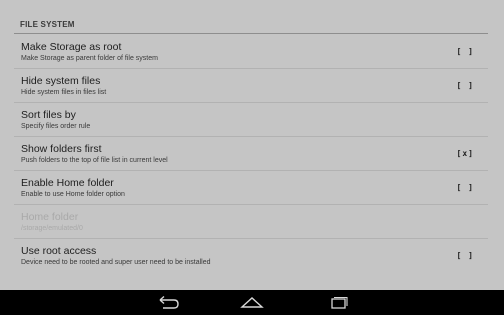  Describe the element at coordinates (251, 222) in the screenshot. I see `pref-home-folder: Home folder /storage/emulated/0` at that location.